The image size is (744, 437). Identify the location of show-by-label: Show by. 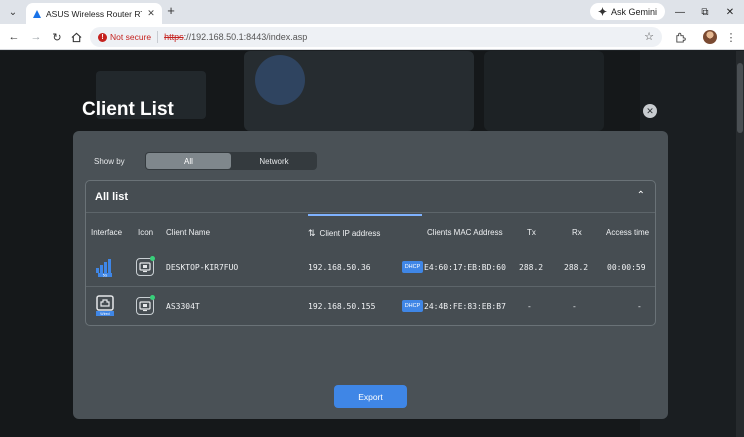
(109, 161).